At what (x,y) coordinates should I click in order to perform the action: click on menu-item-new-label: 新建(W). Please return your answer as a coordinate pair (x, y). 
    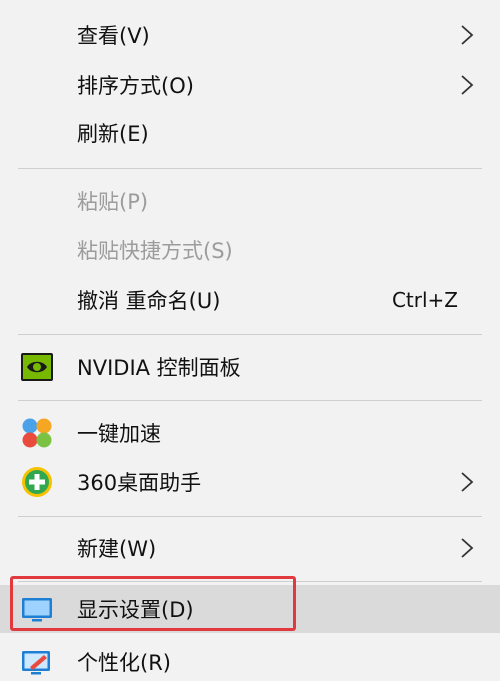
    Looking at the image, I should click on (117, 549).